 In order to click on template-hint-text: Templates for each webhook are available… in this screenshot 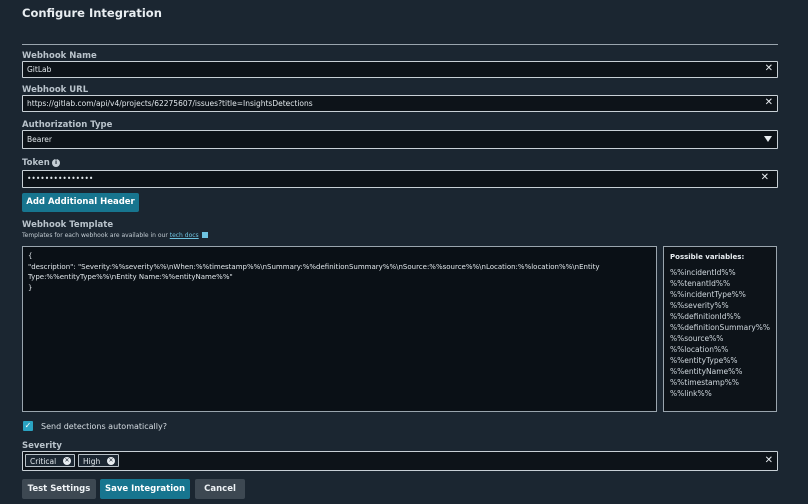, I will do `click(95, 235)`.